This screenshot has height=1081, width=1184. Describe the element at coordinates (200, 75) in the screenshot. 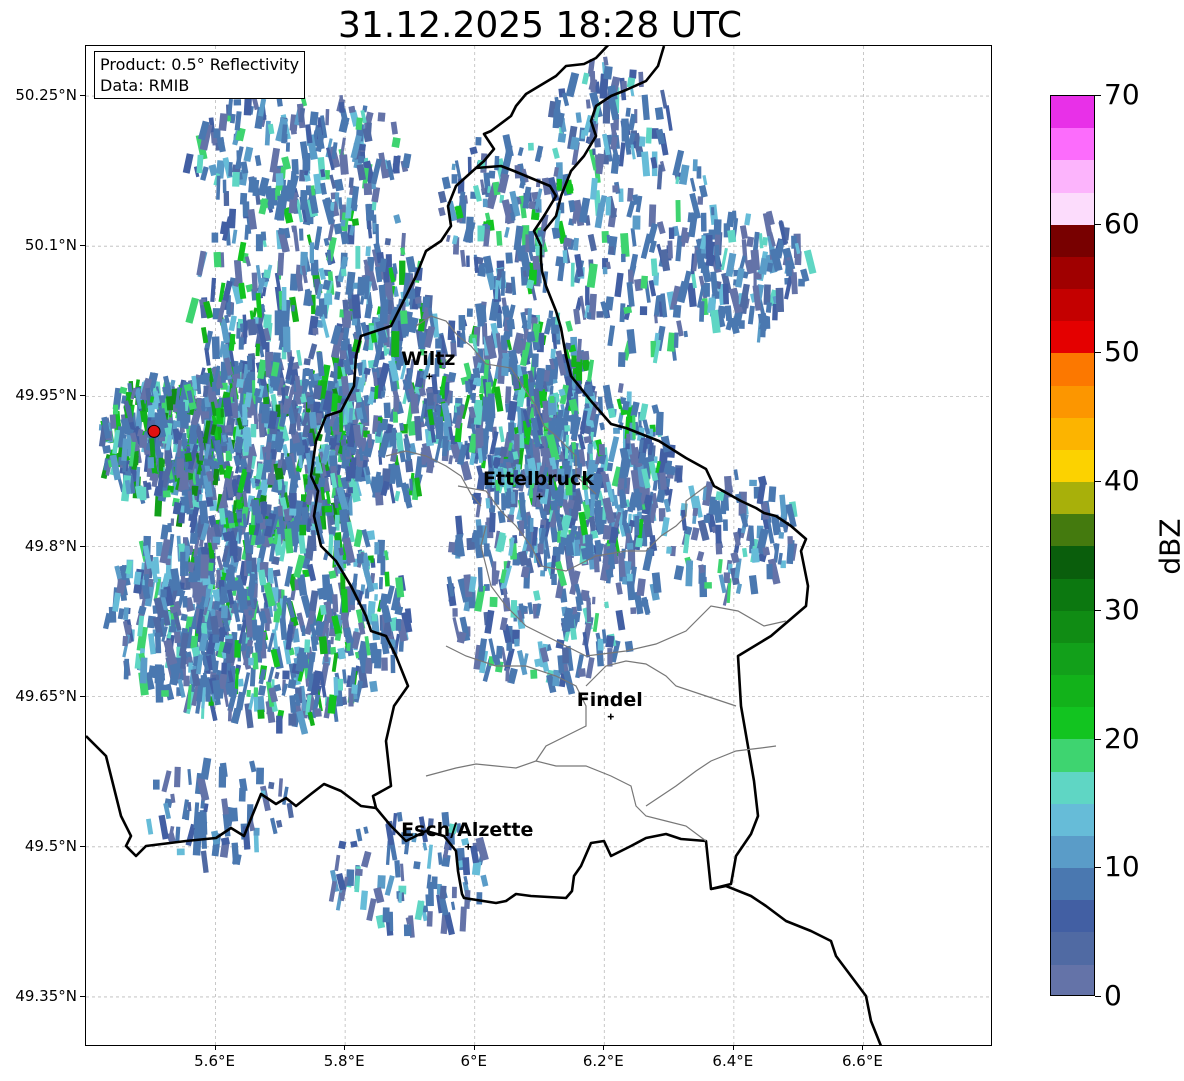

I see `product-info-box: Product: 0.5° Reflectivity Data: RMIB` at that location.